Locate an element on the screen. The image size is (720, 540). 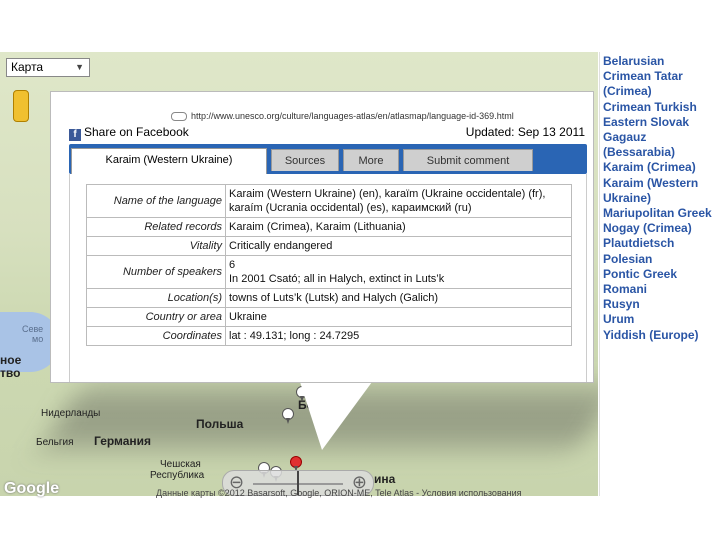
language-link: Crimean Turkish is located at coordinates (660, 107).